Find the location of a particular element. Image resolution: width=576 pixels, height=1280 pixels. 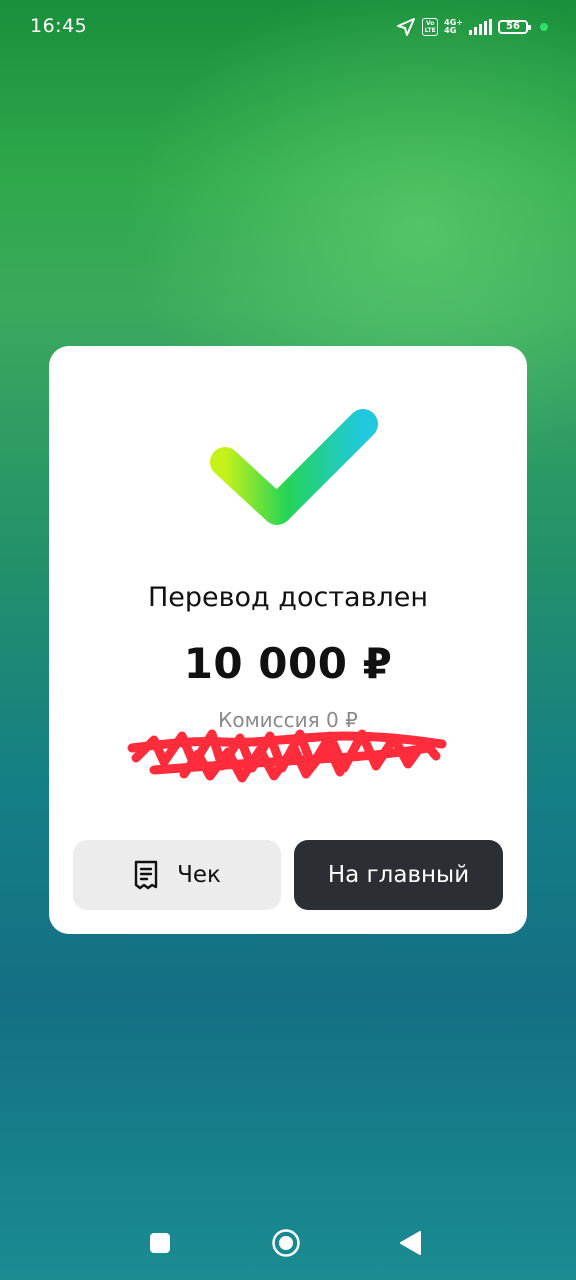

home-button-label: На главный is located at coordinates (398, 875).